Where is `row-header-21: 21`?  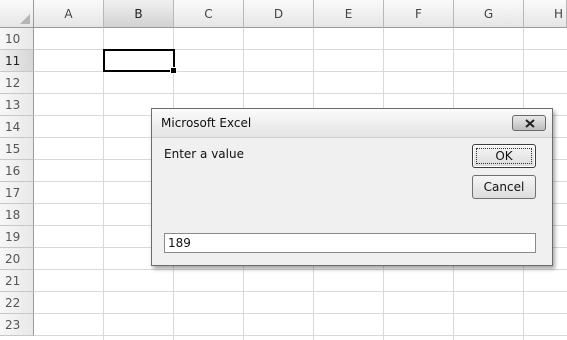 row-header-21: 21 is located at coordinates (17, 281).